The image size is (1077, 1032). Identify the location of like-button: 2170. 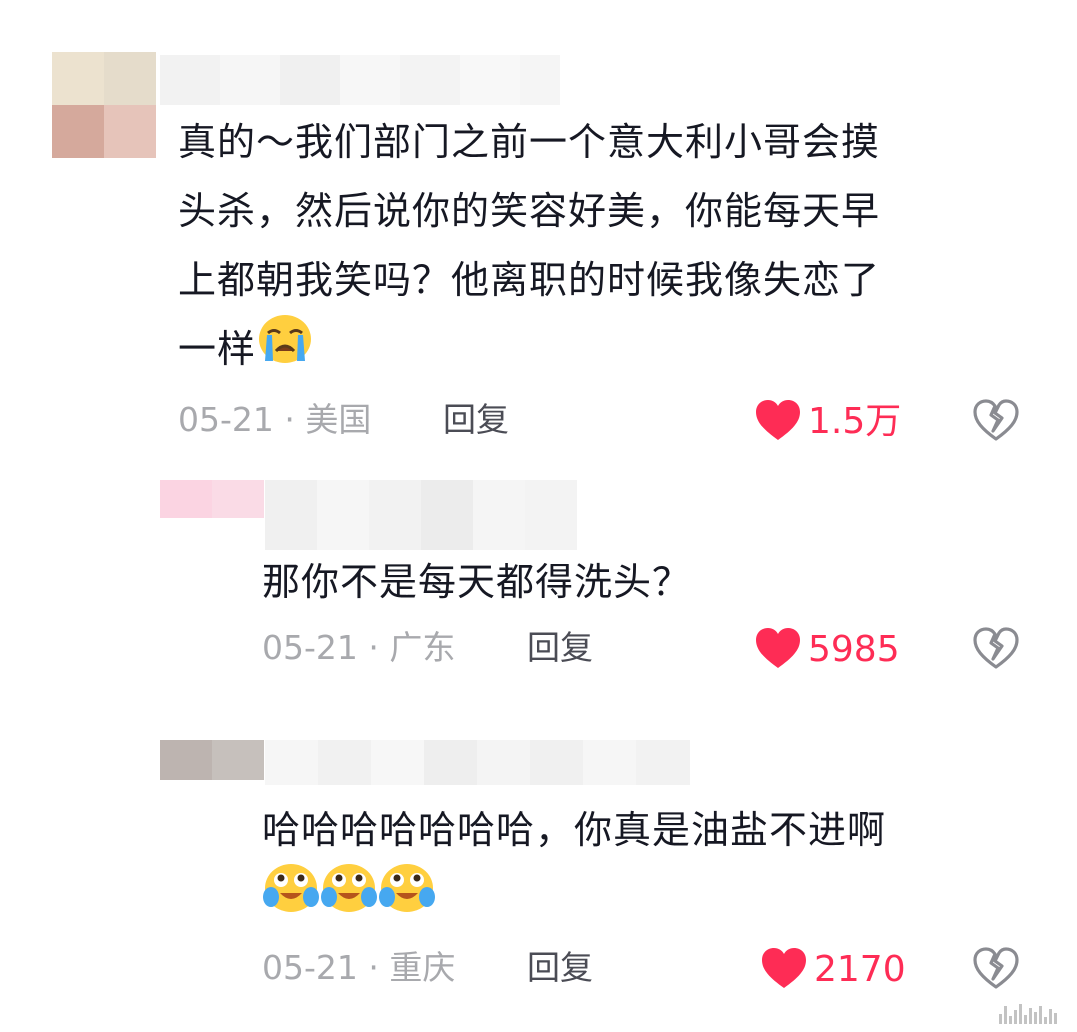
(833, 970).